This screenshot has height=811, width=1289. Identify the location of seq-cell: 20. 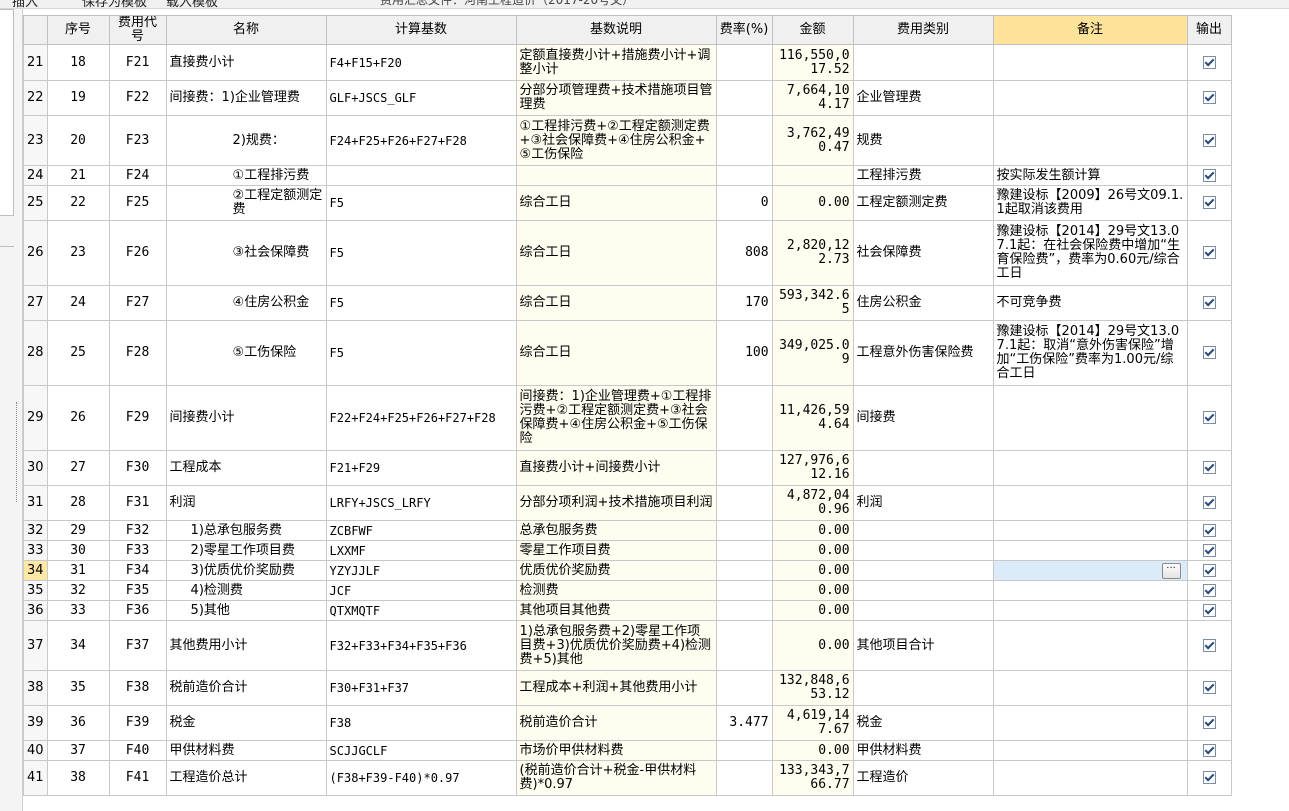
(78, 140).